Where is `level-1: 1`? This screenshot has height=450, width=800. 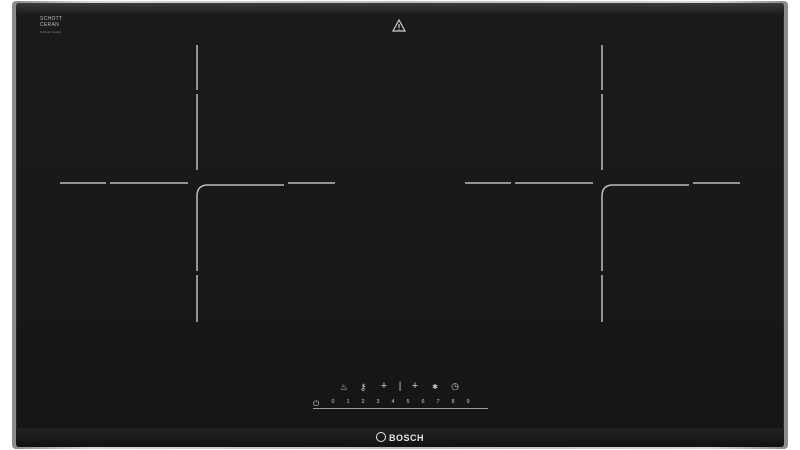
level-1: 1 is located at coordinates (348, 402).